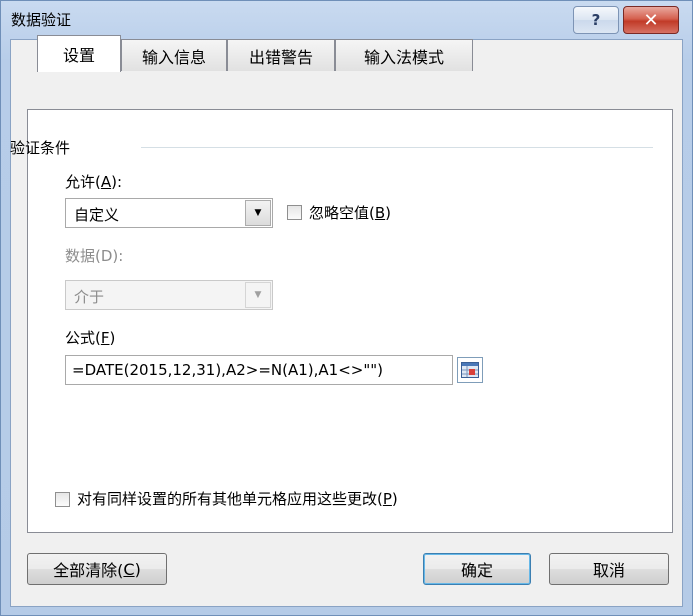 The width and height of the screenshot is (693, 616). I want to click on formula-input: =DATE(2015,12,31),A2>=N(A1),A1<>""), so click(259, 370).